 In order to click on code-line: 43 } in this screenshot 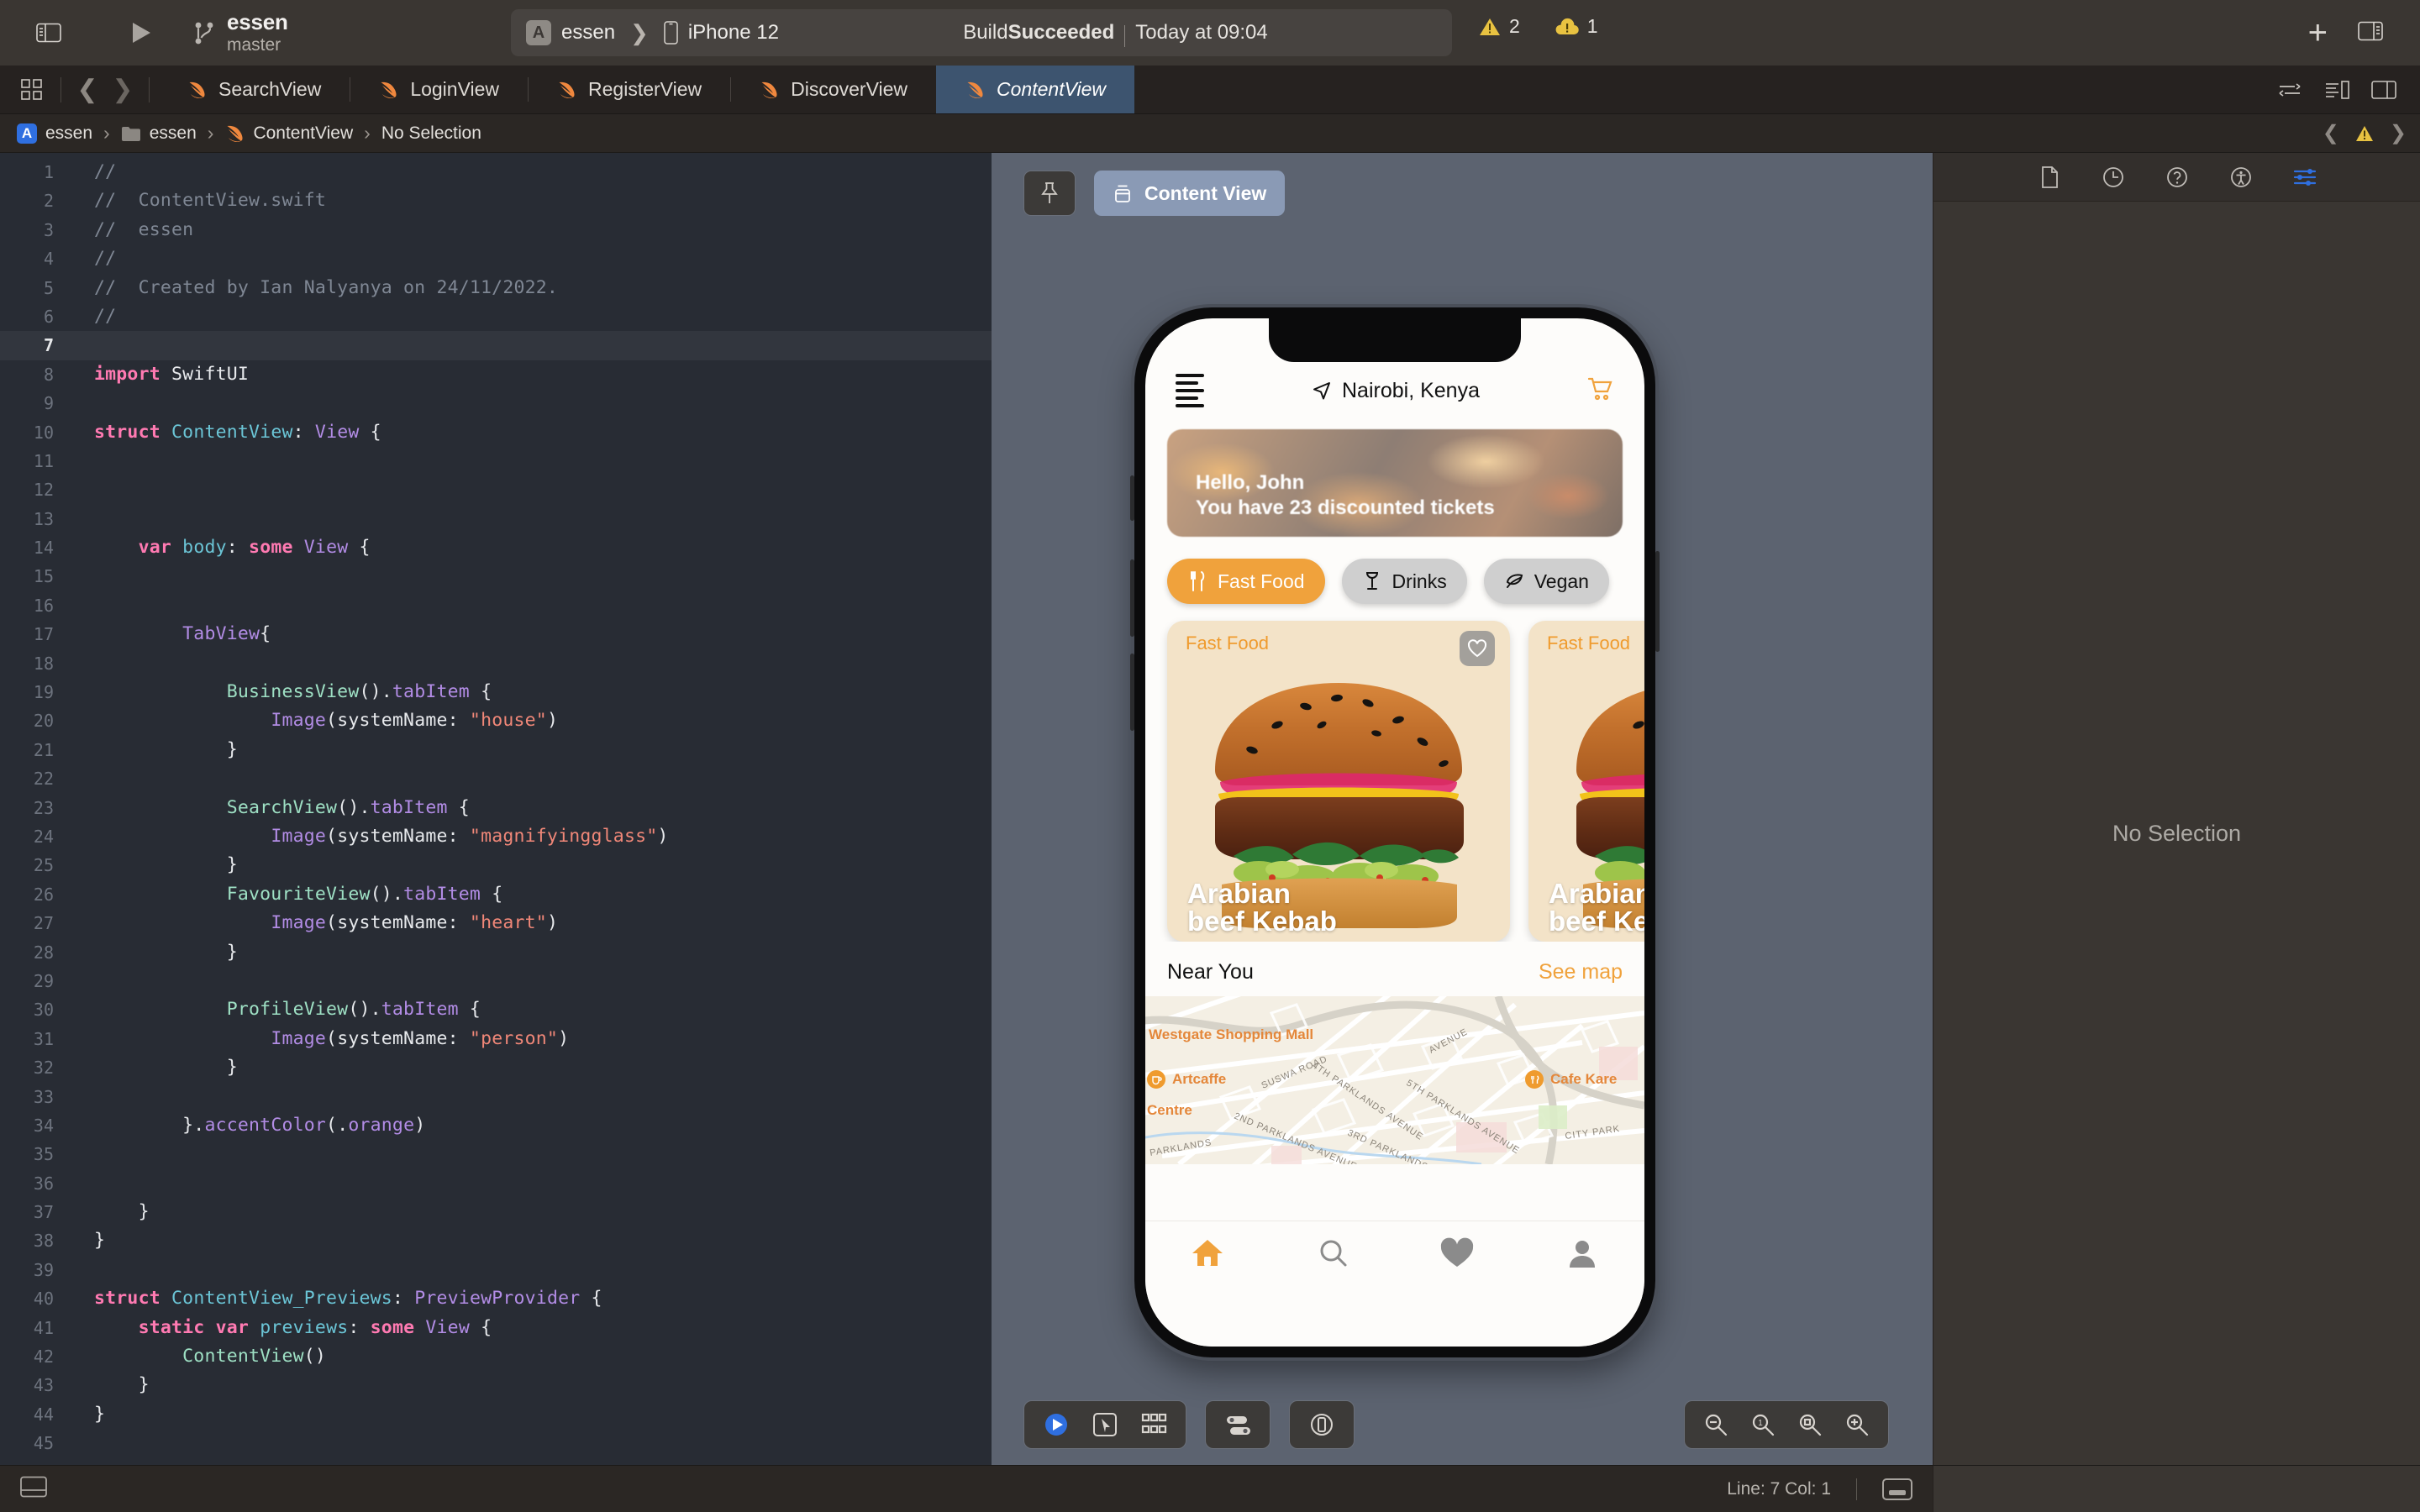, I will do `click(496, 1385)`.